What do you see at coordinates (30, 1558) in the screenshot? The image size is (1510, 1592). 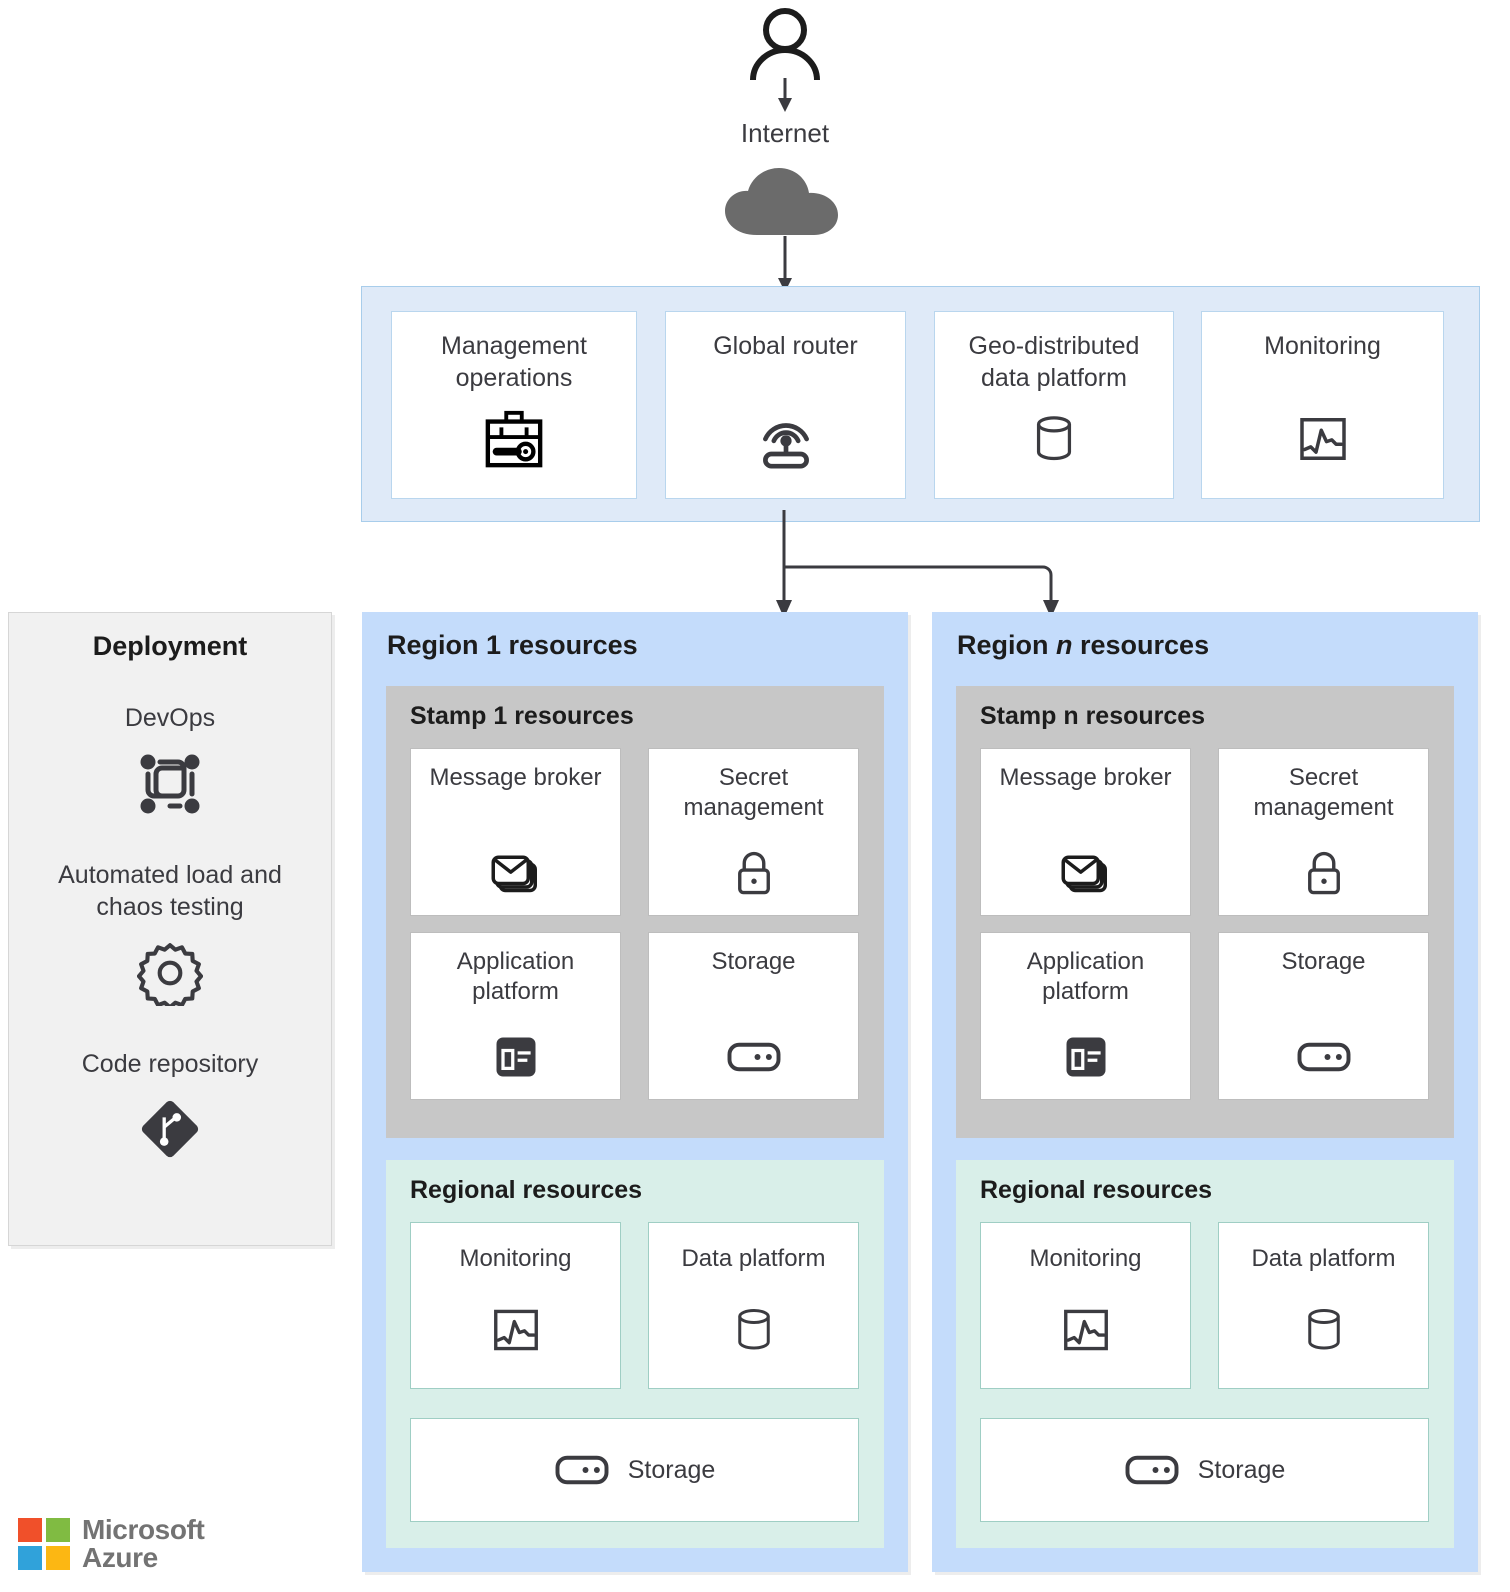 I see `logo-square-blue` at bounding box center [30, 1558].